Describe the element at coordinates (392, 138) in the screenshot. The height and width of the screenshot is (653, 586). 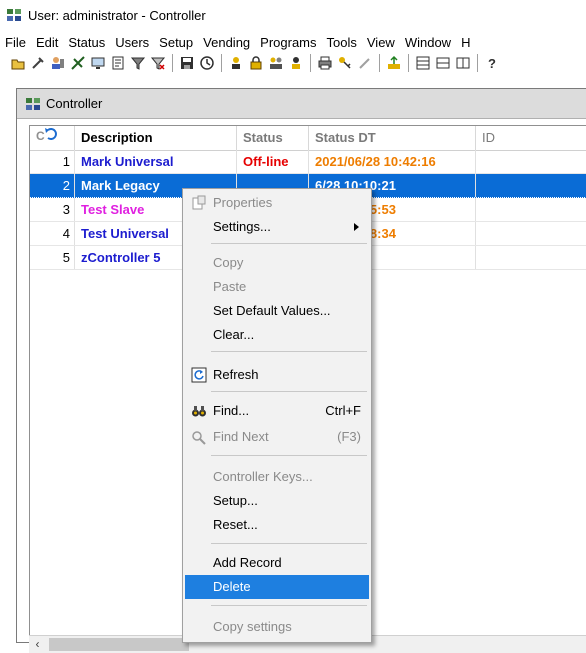
I see `column-header-status-dt: Status DT` at that location.